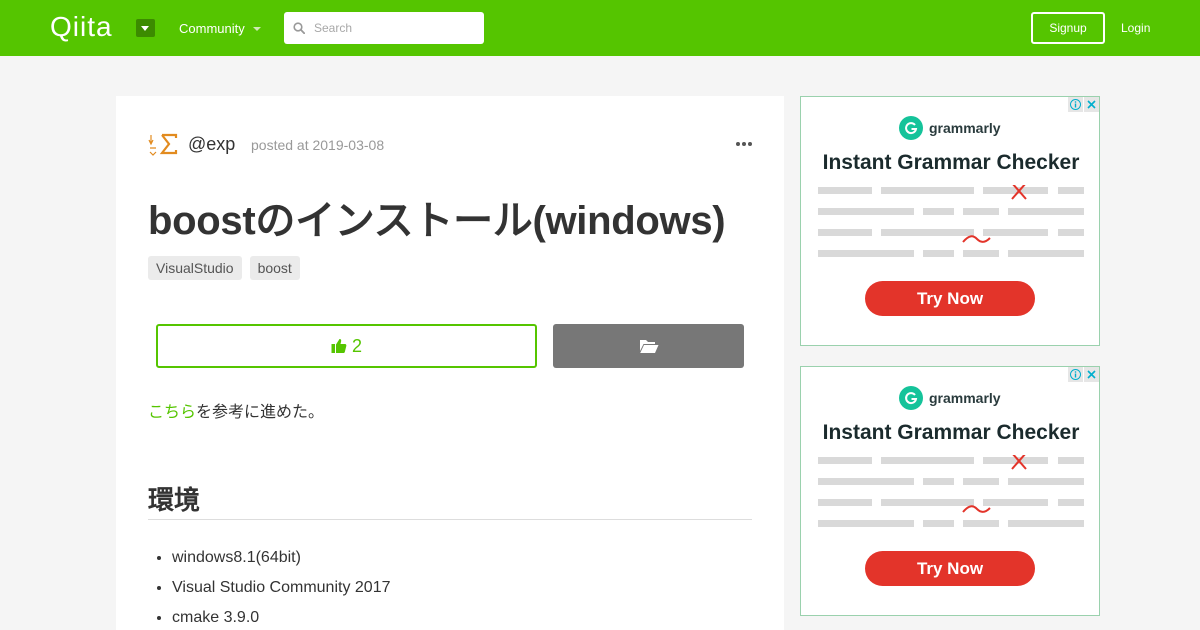 This screenshot has height=630, width=1200. Describe the element at coordinates (437, 221) in the screenshot. I see `article-title: boostのインストール(windows)` at that location.